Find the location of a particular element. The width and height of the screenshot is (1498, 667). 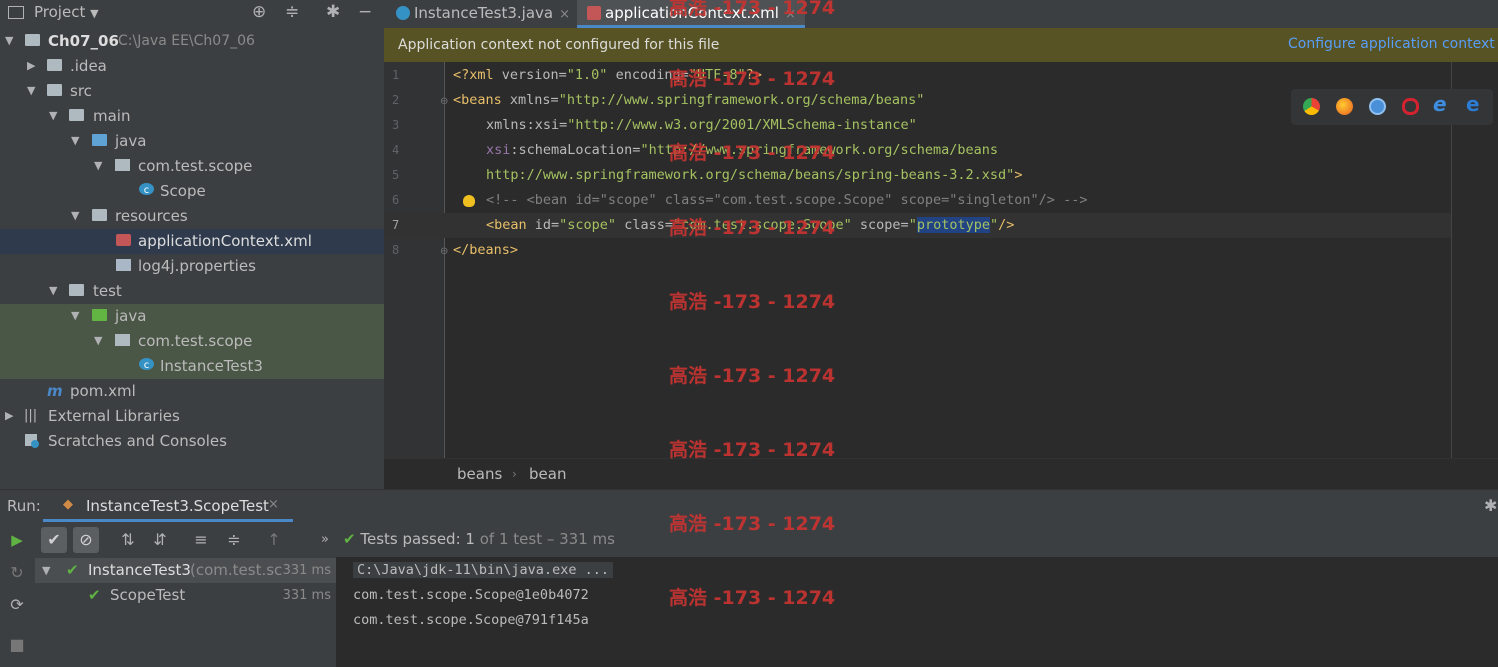

locate-icon: ⊕ is located at coordinates (259, 12).